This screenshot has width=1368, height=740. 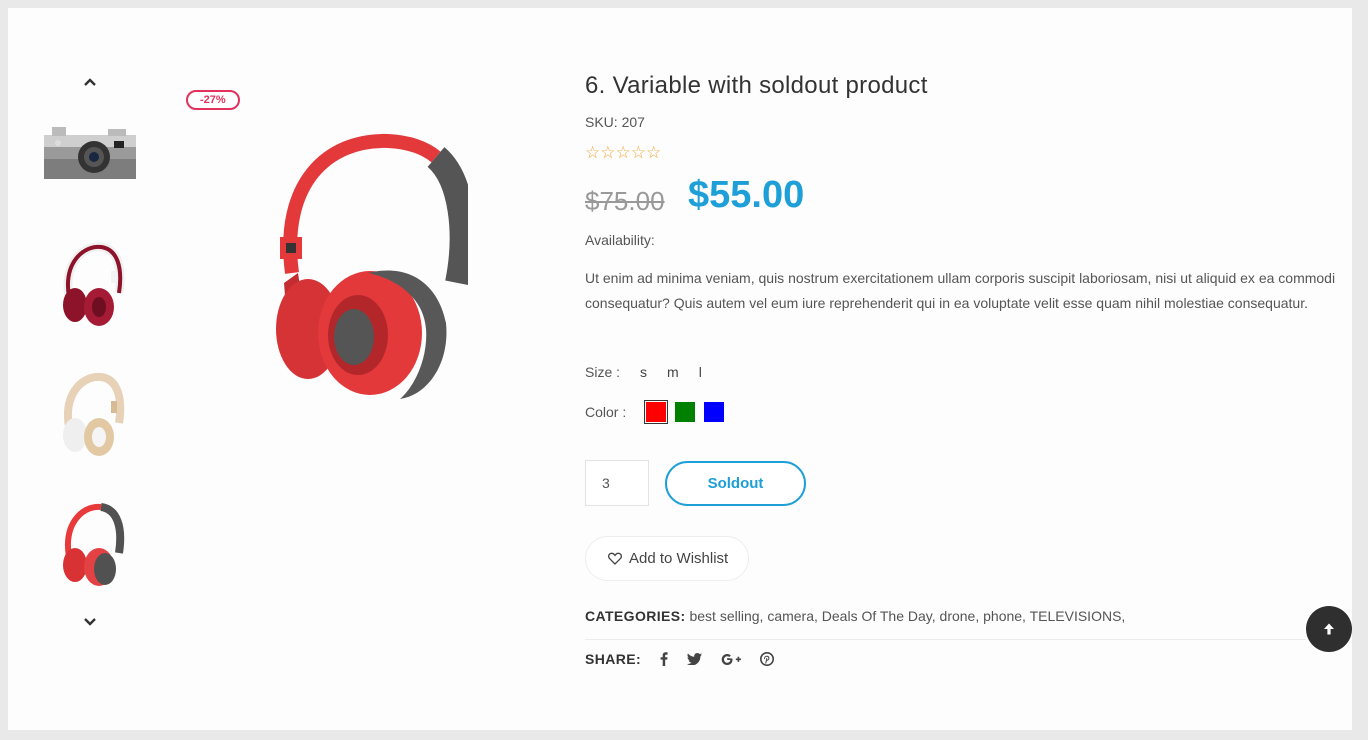 I want to click on thumbnail-headphones-gold, so click(x=90, y=416).